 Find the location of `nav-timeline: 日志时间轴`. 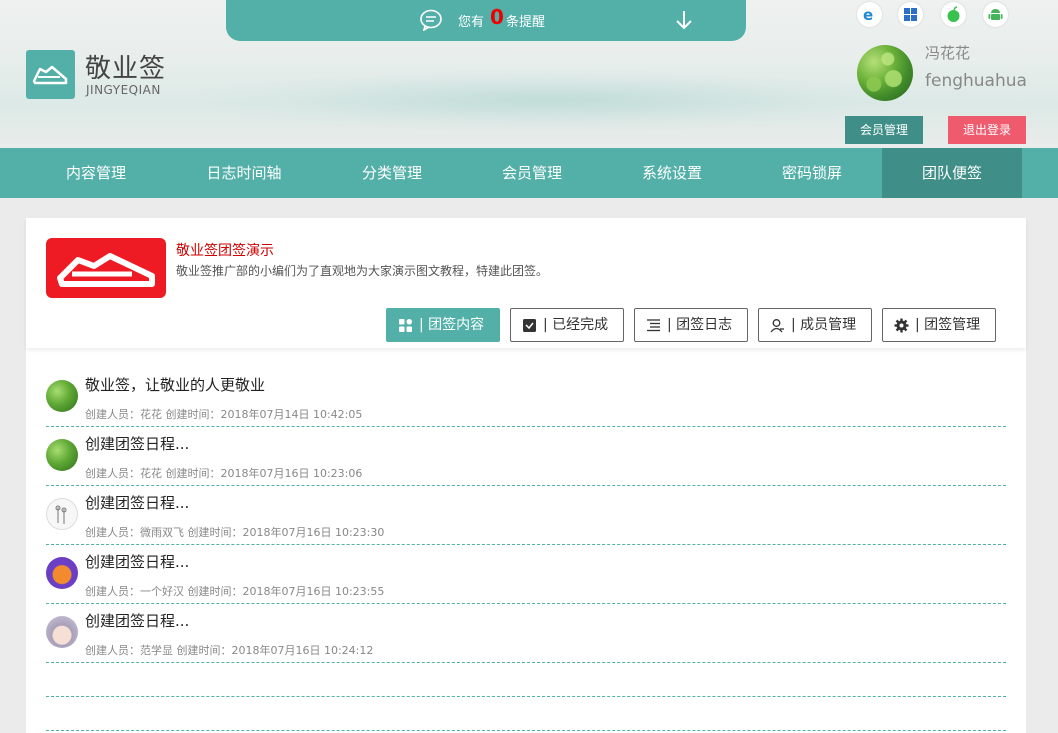

nav-timeline: 日志时间轴 is located at coordinates (244, 173).